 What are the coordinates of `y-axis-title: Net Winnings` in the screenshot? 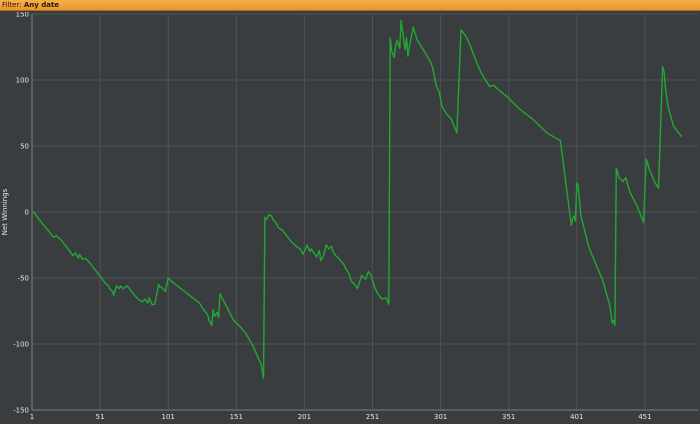 It's located at (5, 211).